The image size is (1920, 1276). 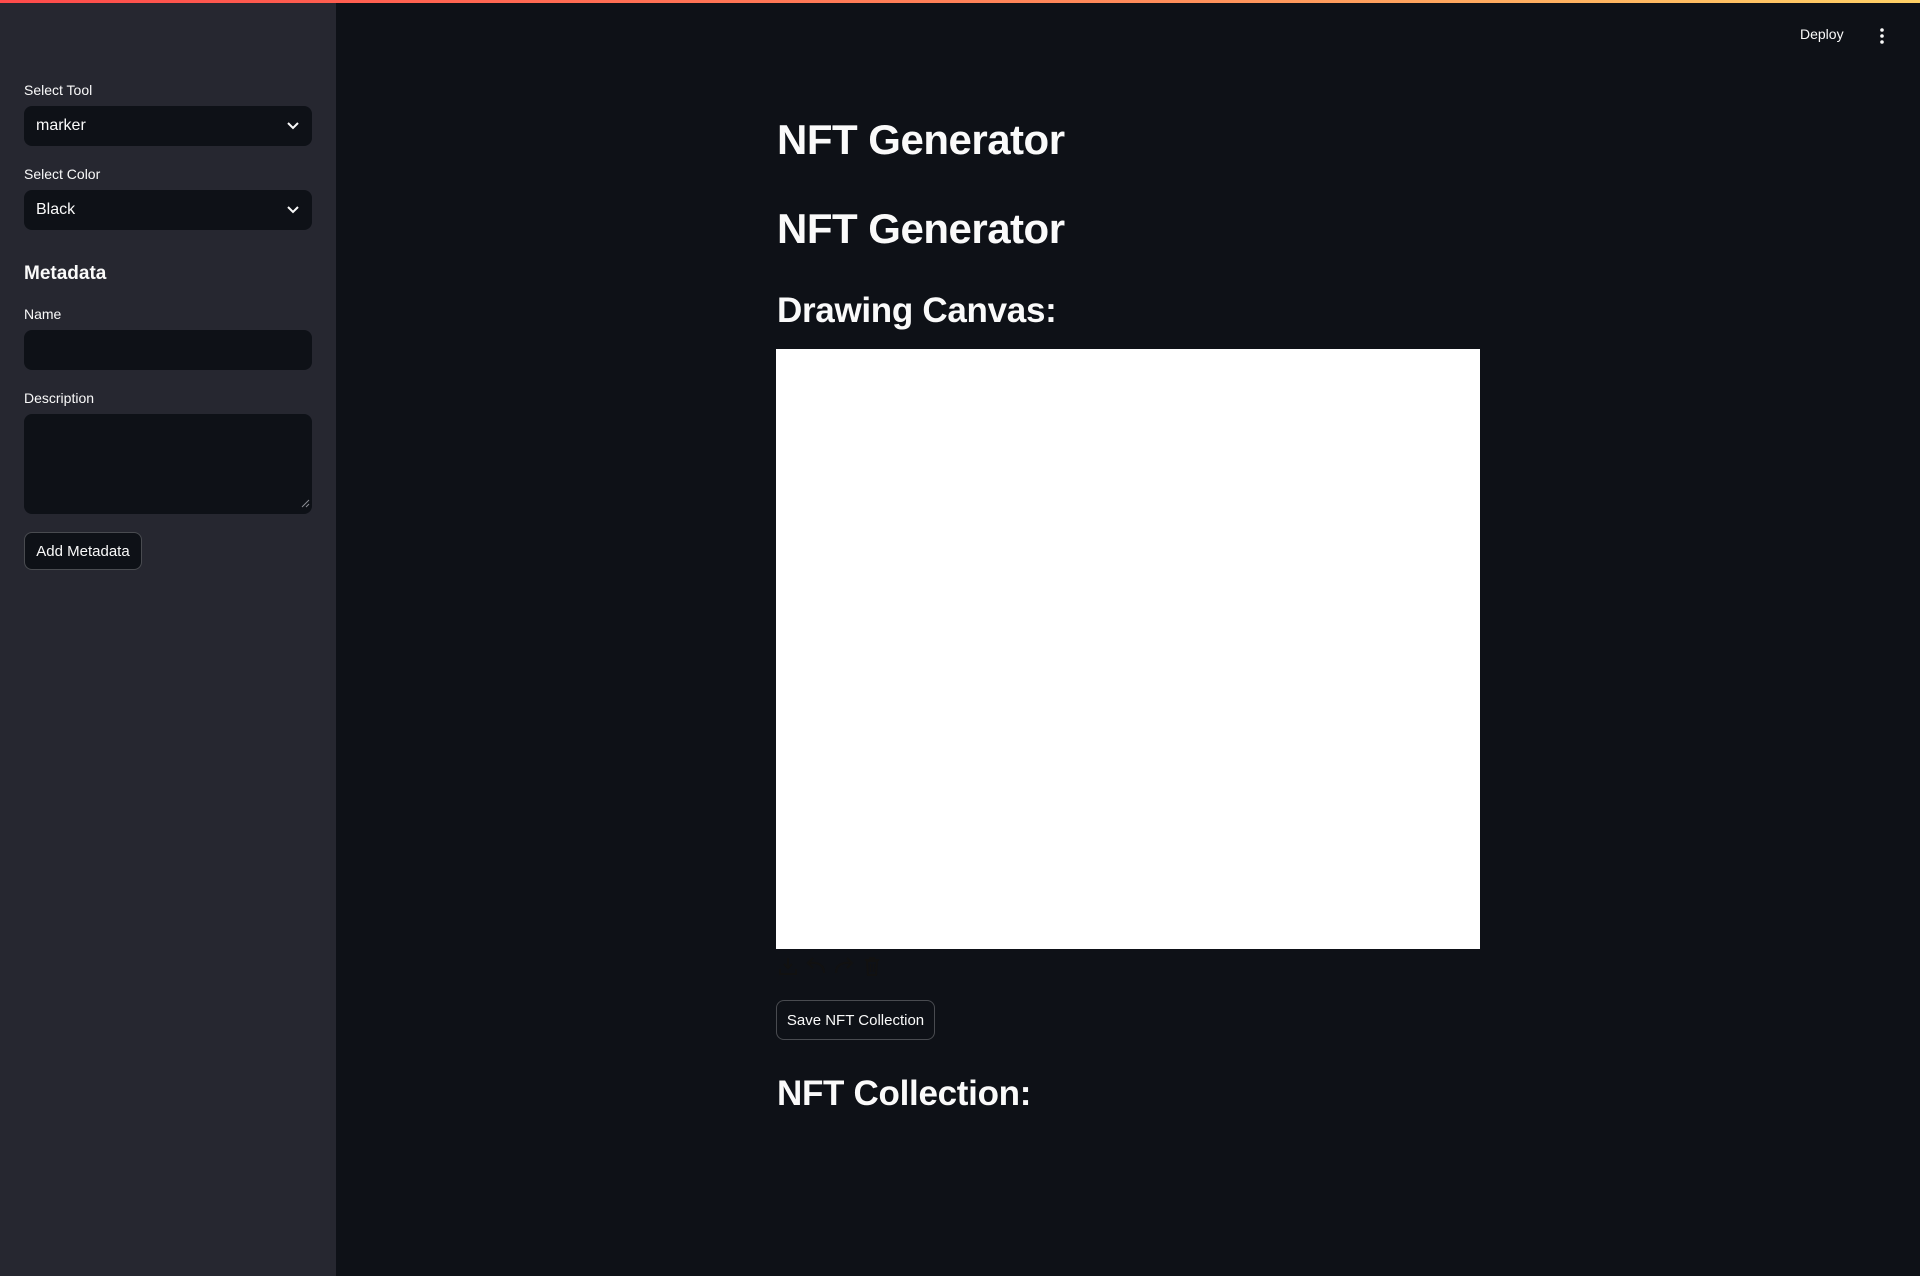 What do you see at coordinates (305, 503) in the screenshot?
I see `resize-grip-icon` at bounding box center [305, 503].